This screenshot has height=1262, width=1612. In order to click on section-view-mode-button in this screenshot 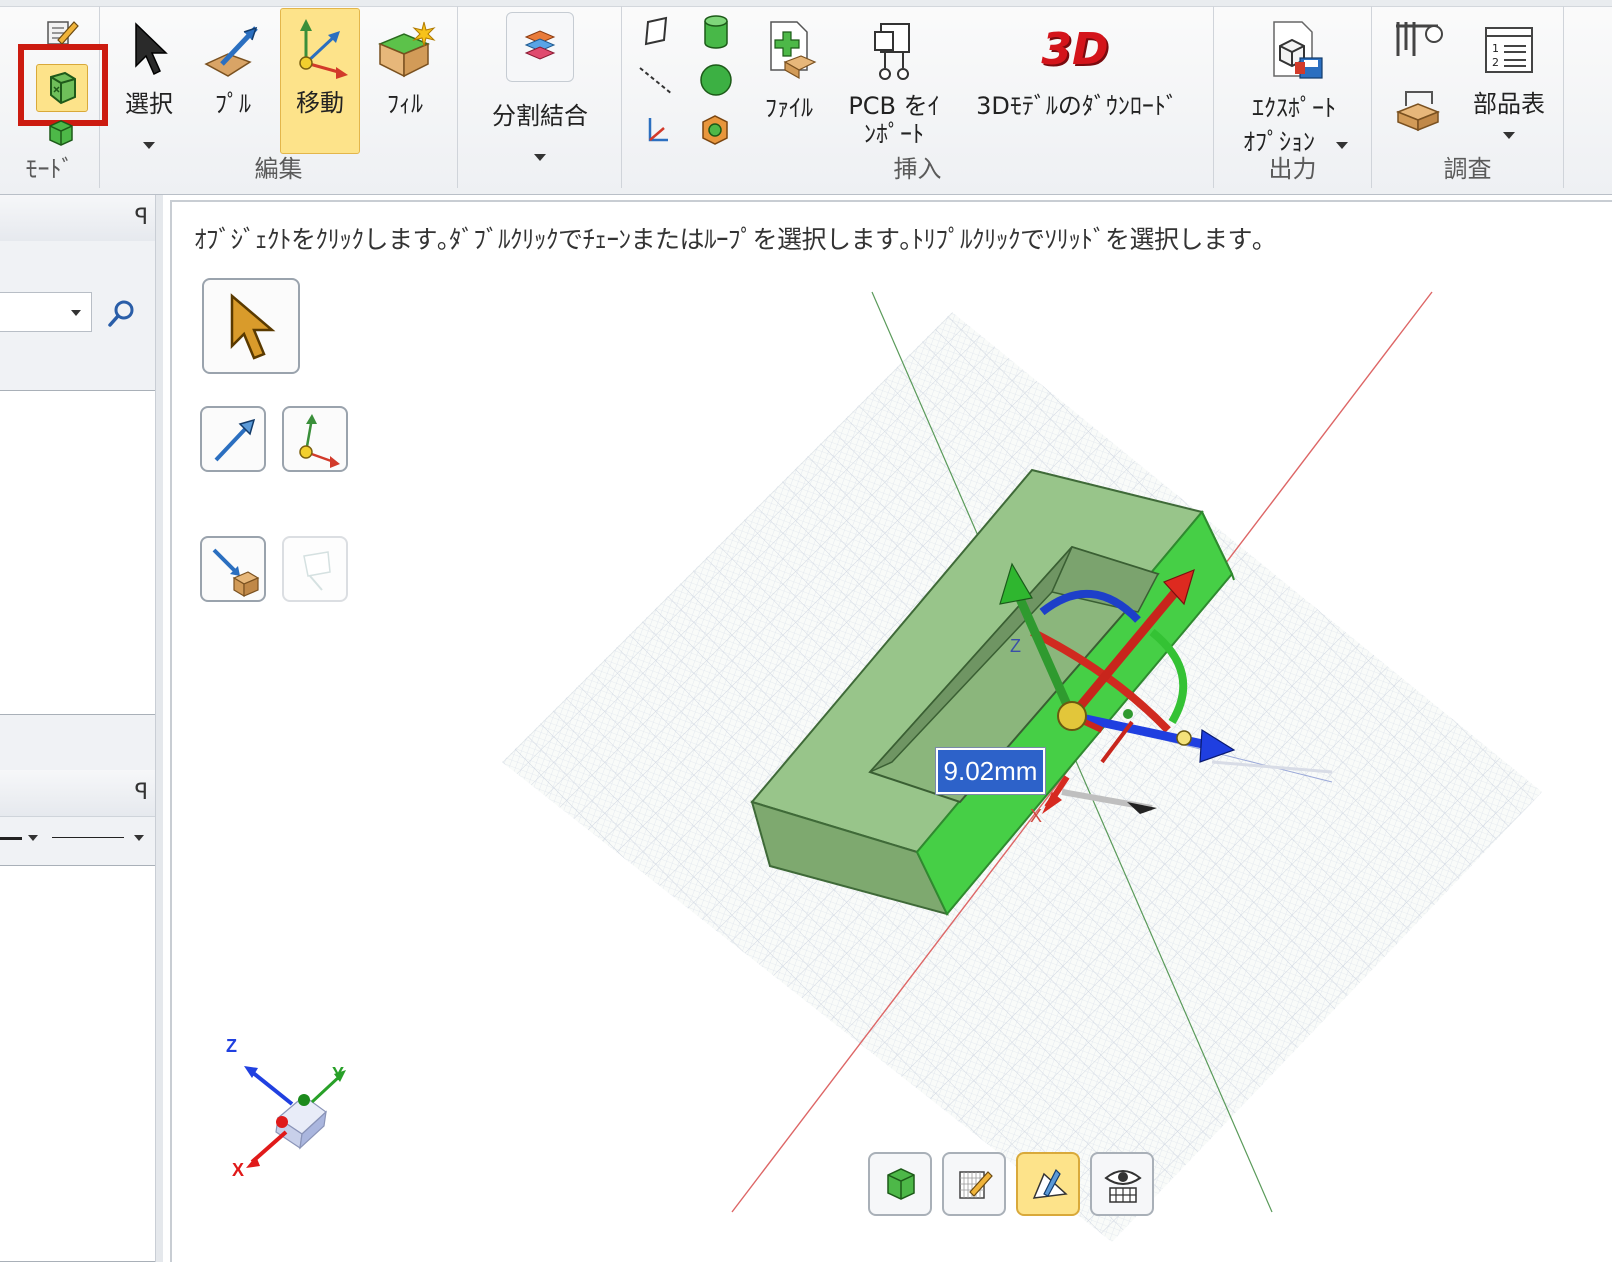, I will do `click(1048, 1184)`.